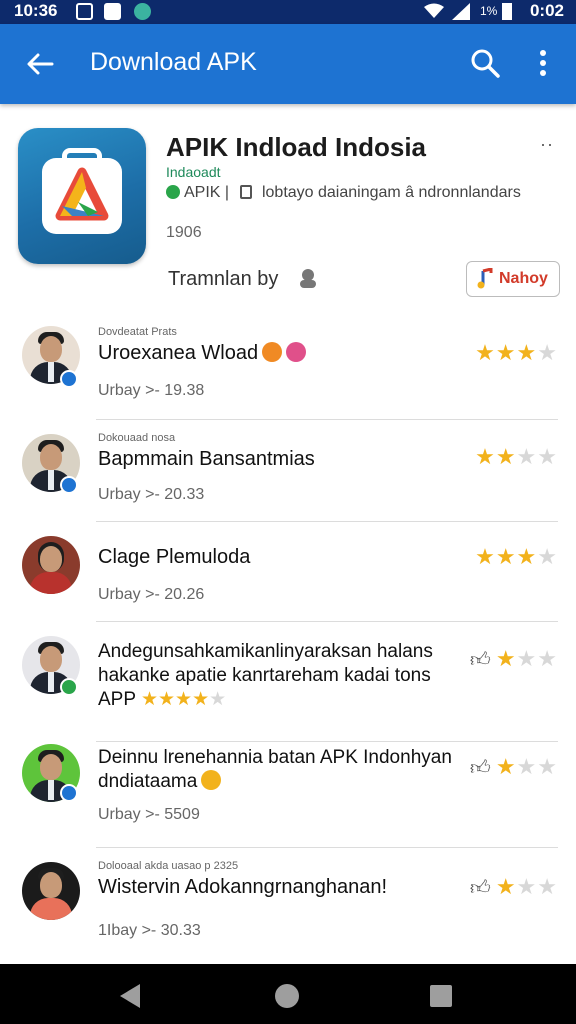  What do you see at coordinates (206, 459) in the screenshot?
I see `review-title: Bapmmain Bansantmias` at bounding box center [206, 459].